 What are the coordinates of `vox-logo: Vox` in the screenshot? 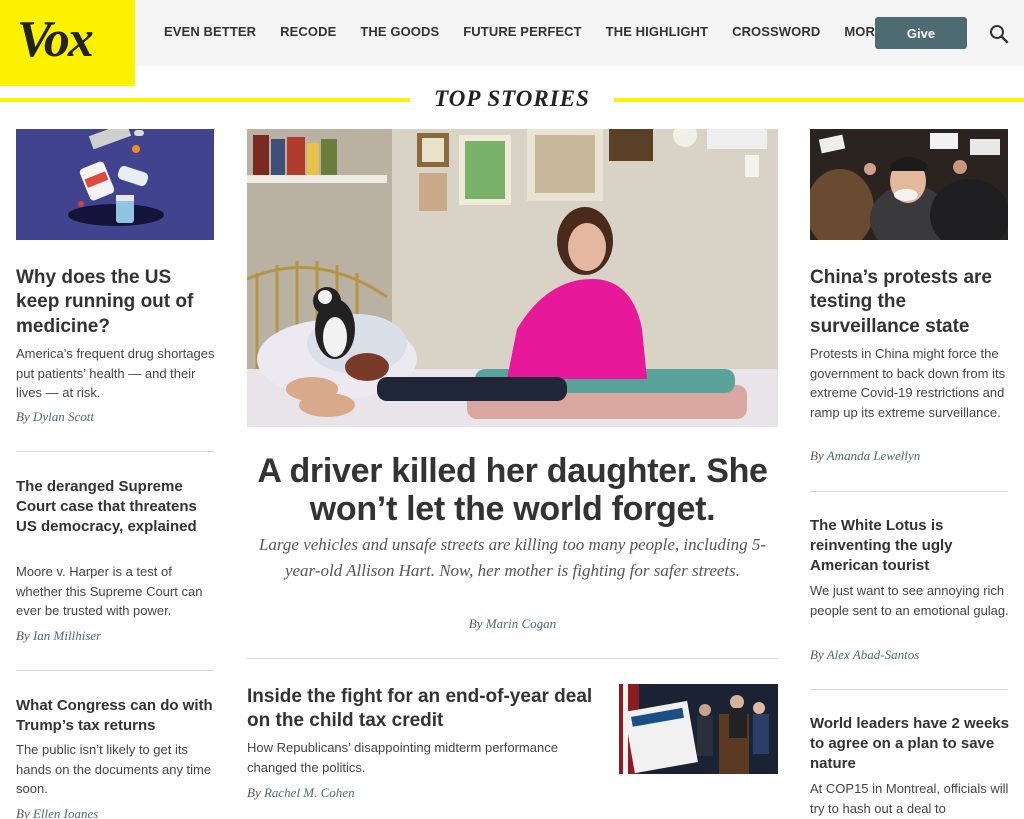 It's located at (67, 43).